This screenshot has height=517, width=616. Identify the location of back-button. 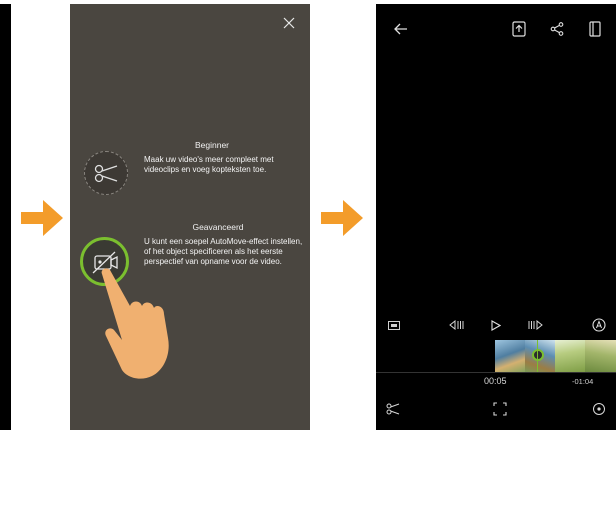
(401, 29).